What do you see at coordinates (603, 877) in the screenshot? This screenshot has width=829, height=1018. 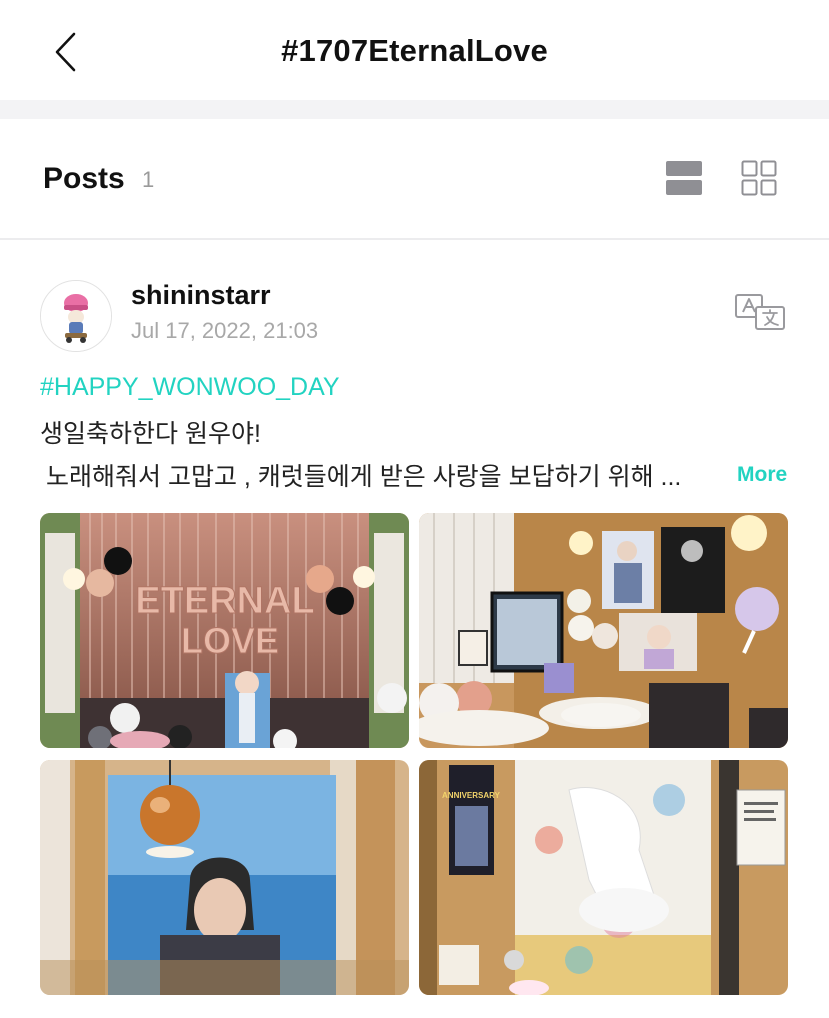 I see `anniversary-poster-and-banner-photo: ANNIVERSARY` at bounding box center [603, 877].